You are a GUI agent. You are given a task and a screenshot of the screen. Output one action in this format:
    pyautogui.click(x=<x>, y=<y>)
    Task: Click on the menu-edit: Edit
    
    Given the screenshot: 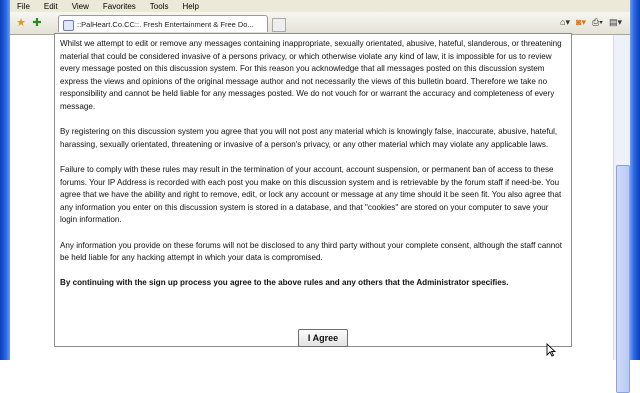 What is the action you would take?
    pyautogui.click(x=51, y=6)
    